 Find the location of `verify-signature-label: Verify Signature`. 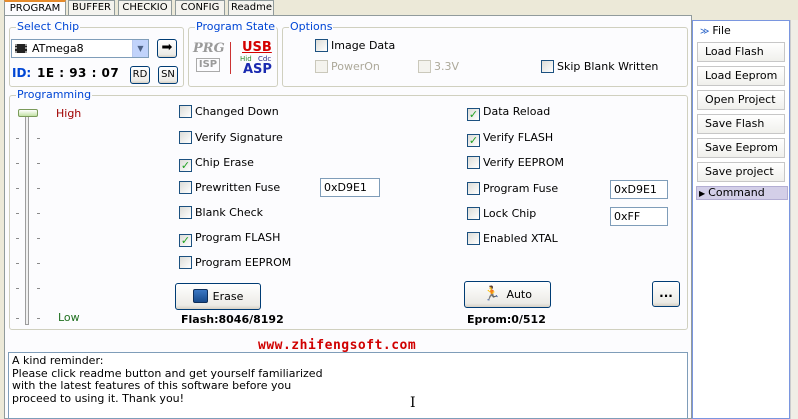

verify-signature-label: Verify Signature is located at coordinates (239, 137).